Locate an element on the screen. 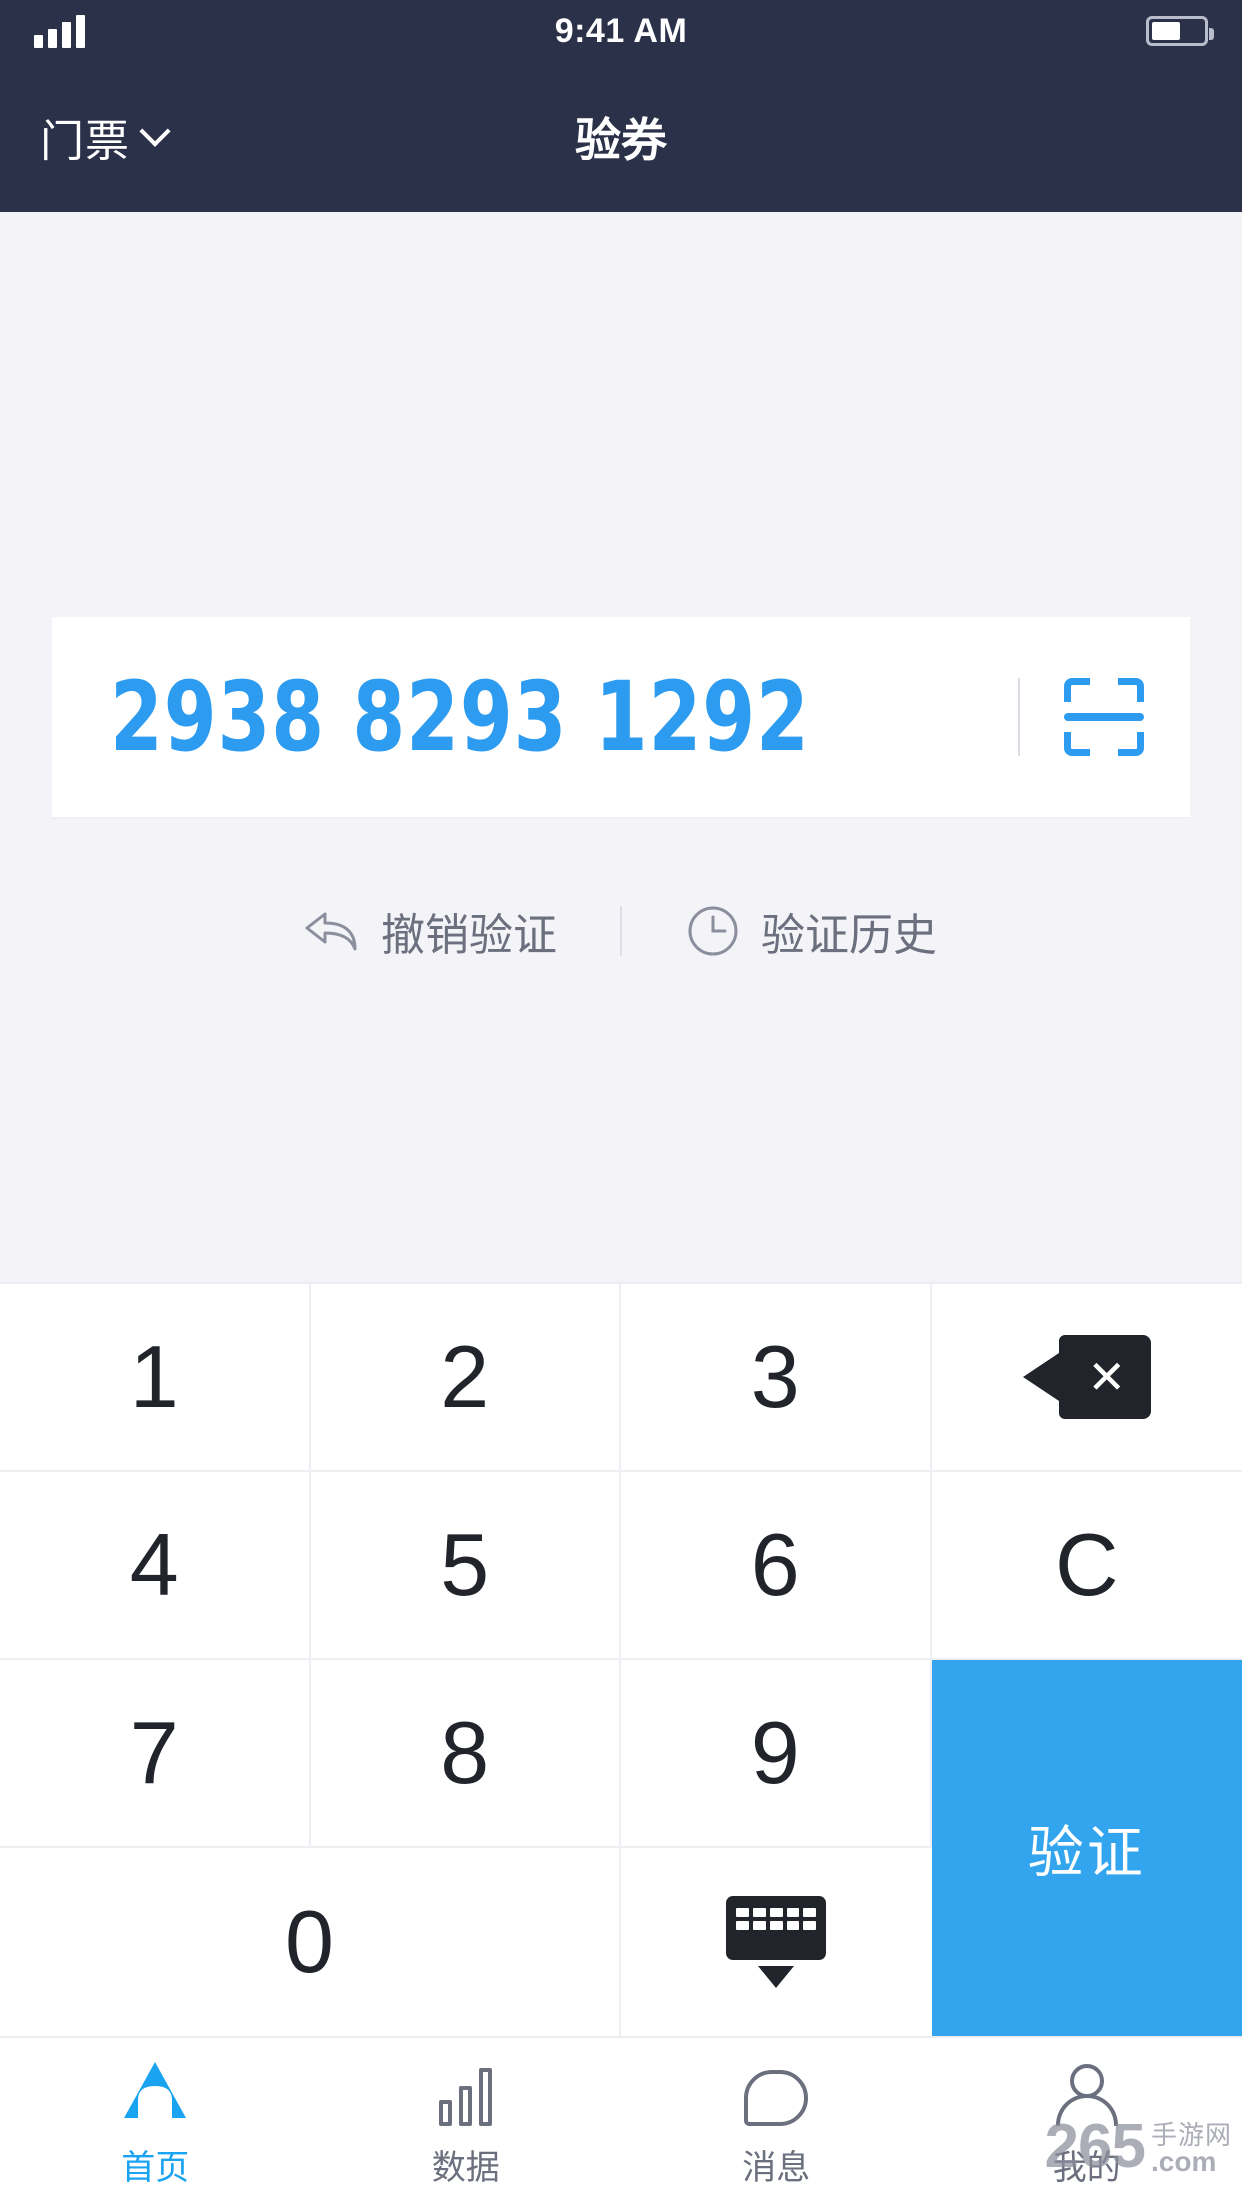 This screenshot has height=2208, width=1242. nav-bar: 门票 验券 is located at coordinates (621, 137).